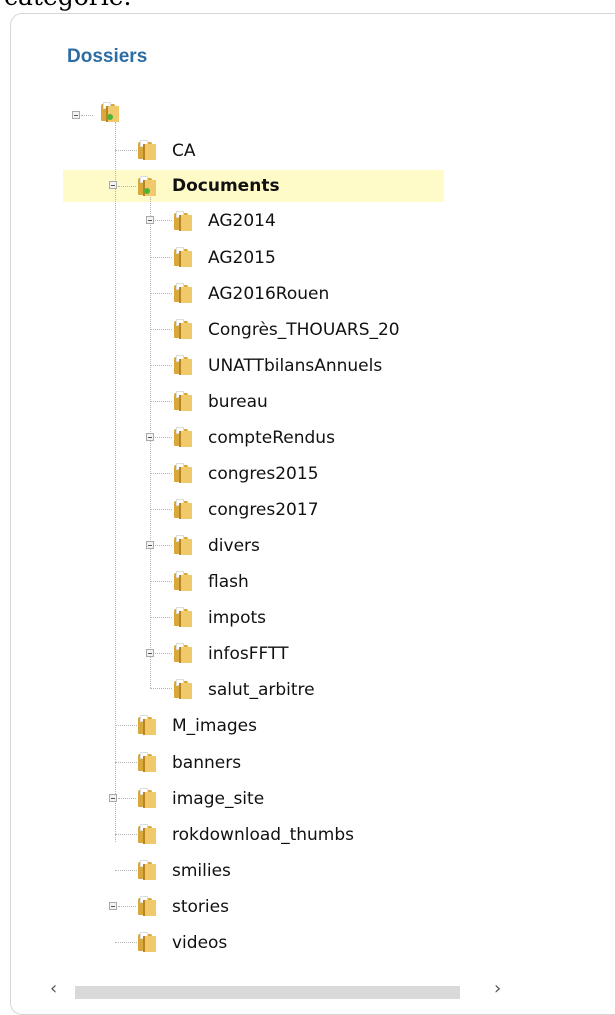 This screenshot has width=615, height=1015. Describe the element at coordinates (263, 474) in the screenshot. I see `tree-item-congres2015: congres2015` at that location.